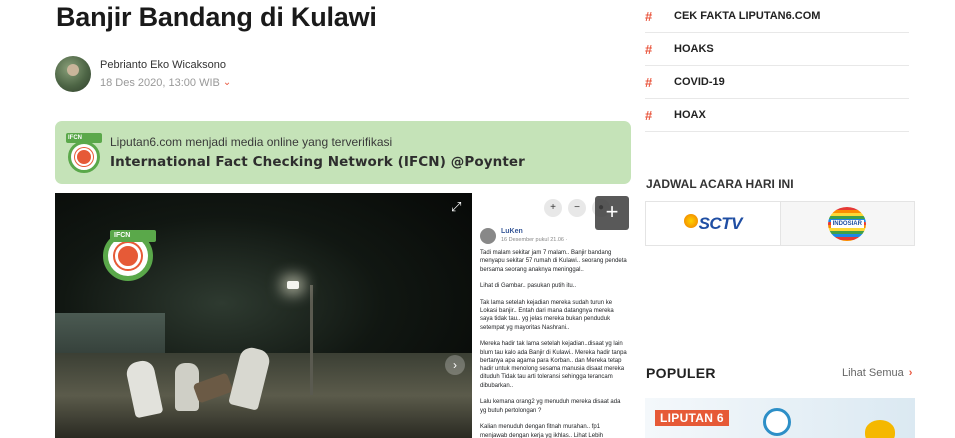  I want to click on liputan6-logo: LIPUTAN 6, so click(692, 418).